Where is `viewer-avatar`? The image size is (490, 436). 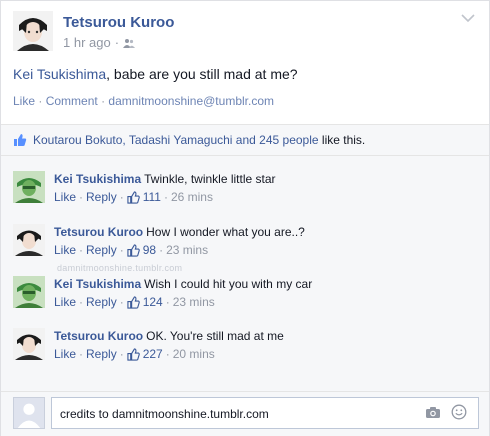
viewer-avatar is located at coordinates (29, 413).